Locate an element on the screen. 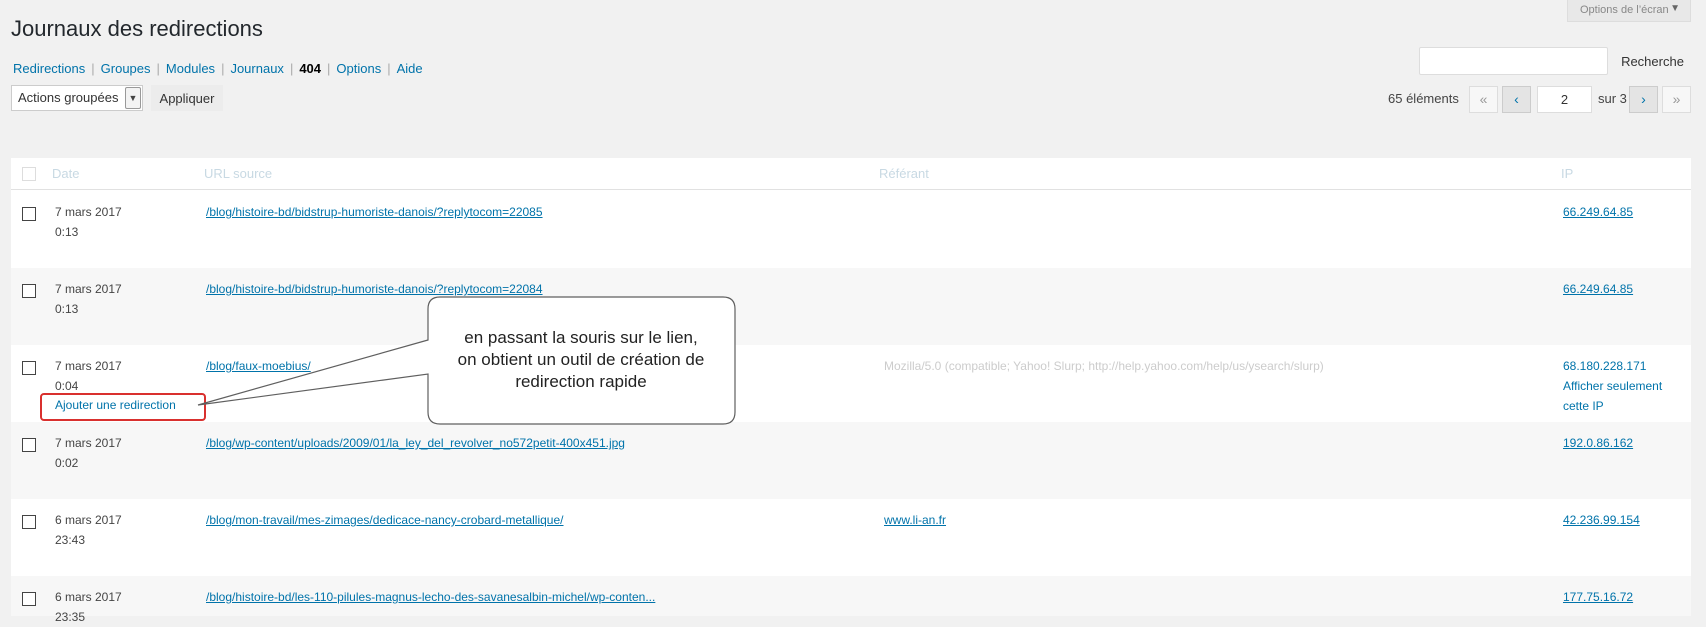 This screenshot has width=1706, height=627. page-title: Journaux des redirections is located at coordinates (137, 28).